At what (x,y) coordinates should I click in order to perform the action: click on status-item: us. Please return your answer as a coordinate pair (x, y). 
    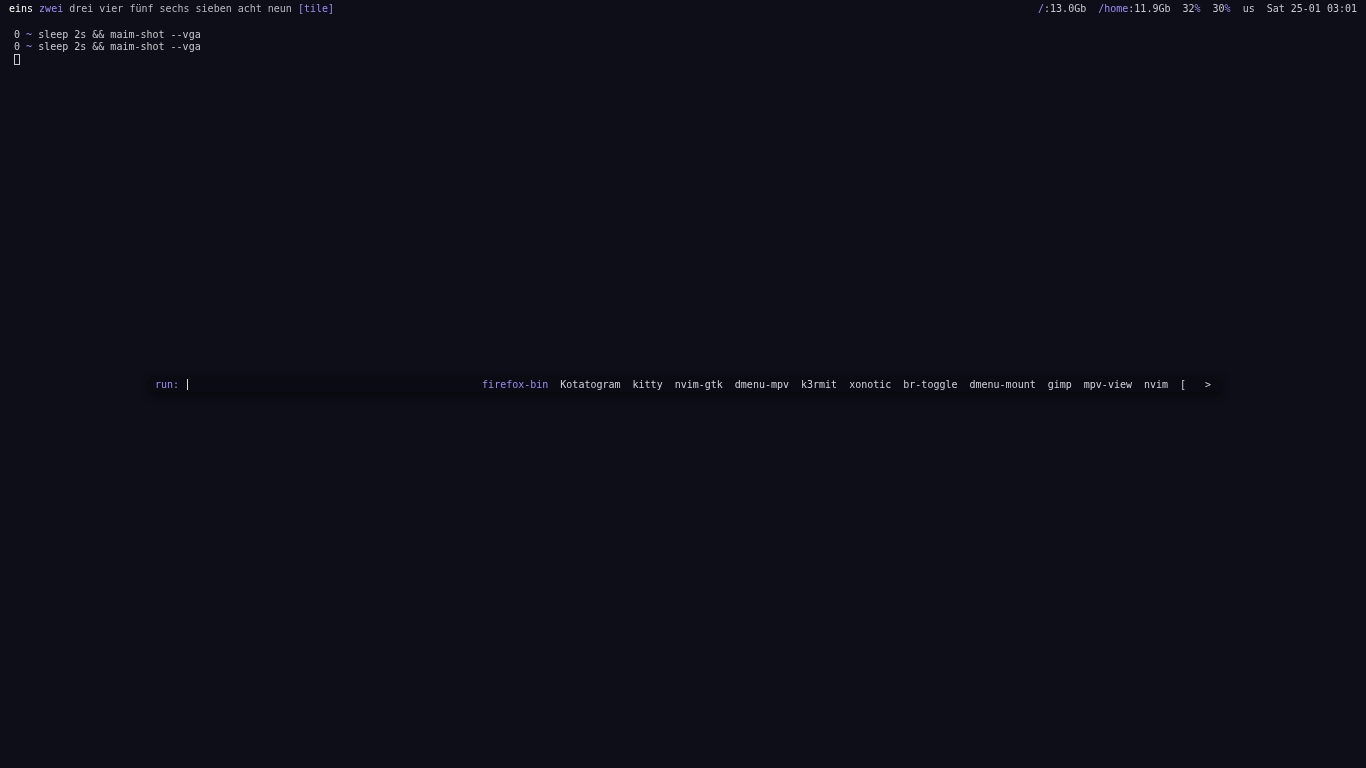
    Looking at the image, I should click on (1248, 8).